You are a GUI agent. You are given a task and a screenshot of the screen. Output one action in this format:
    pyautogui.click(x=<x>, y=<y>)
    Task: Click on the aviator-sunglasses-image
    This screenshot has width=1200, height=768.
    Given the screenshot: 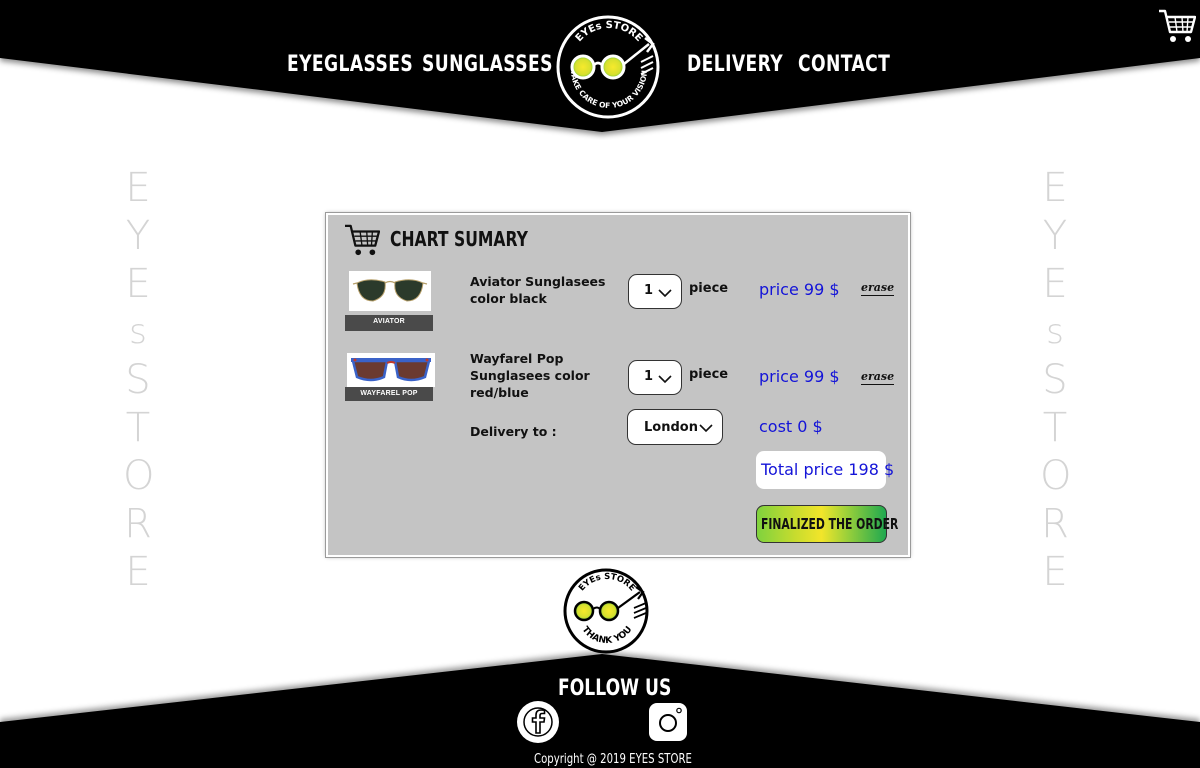 What is the action you would take?
    pyautogui.click(x=390, y=291)
    